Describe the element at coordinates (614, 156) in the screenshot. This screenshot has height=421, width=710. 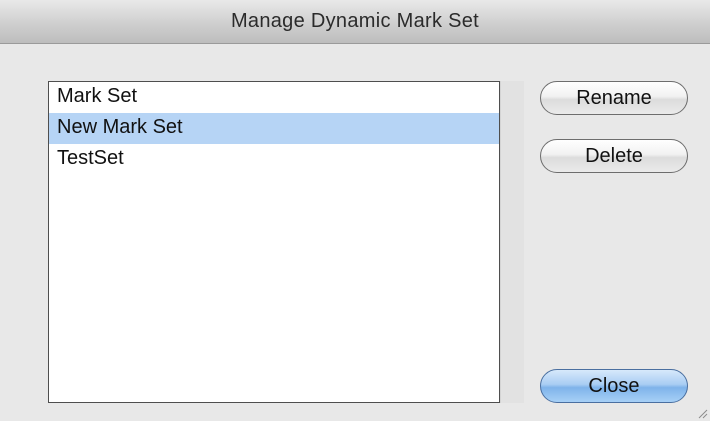
I see `delete-button: Delete` at that location.